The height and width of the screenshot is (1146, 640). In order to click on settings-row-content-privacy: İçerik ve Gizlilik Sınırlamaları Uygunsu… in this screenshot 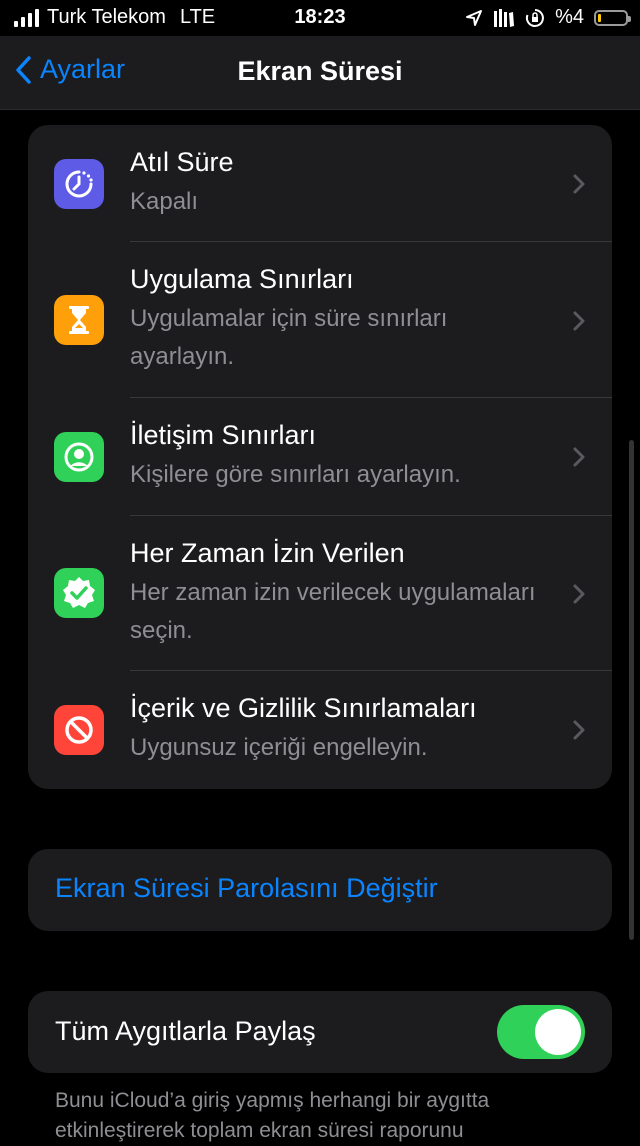, I will do `click(320, 730)`.